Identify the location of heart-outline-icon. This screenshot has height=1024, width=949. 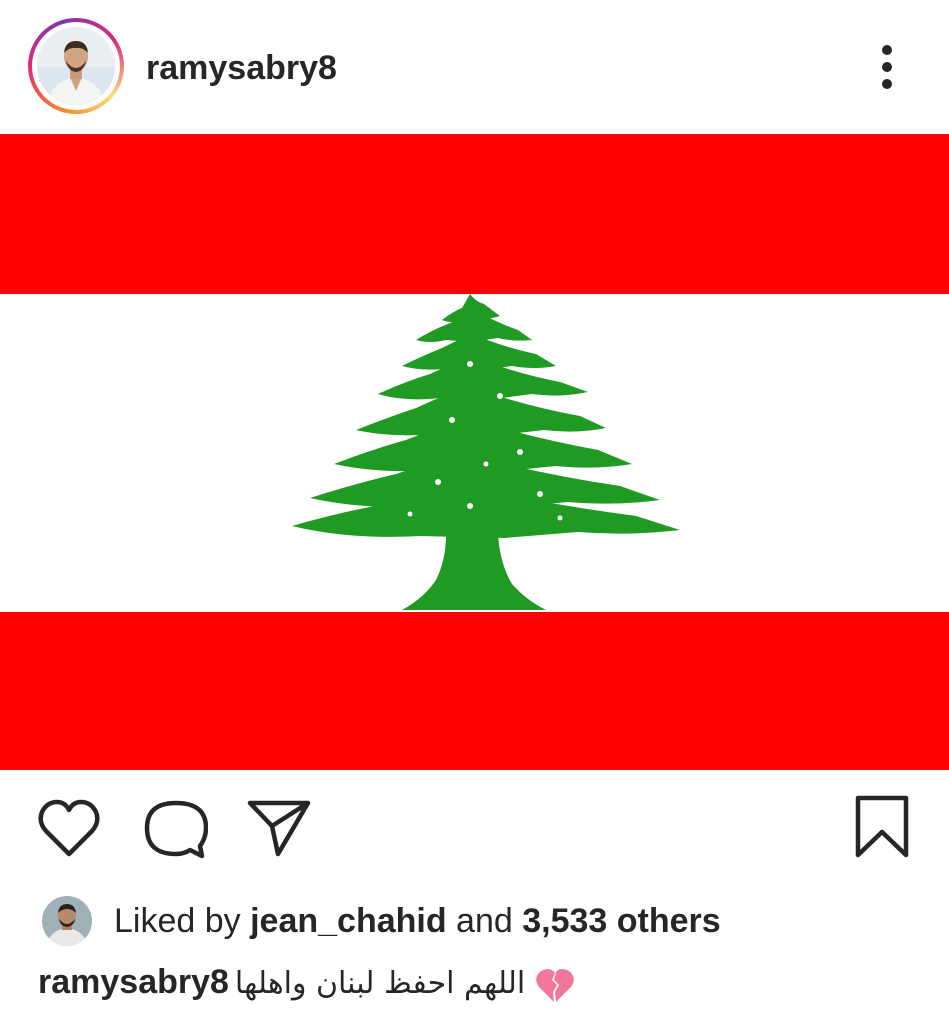
(69, 828).